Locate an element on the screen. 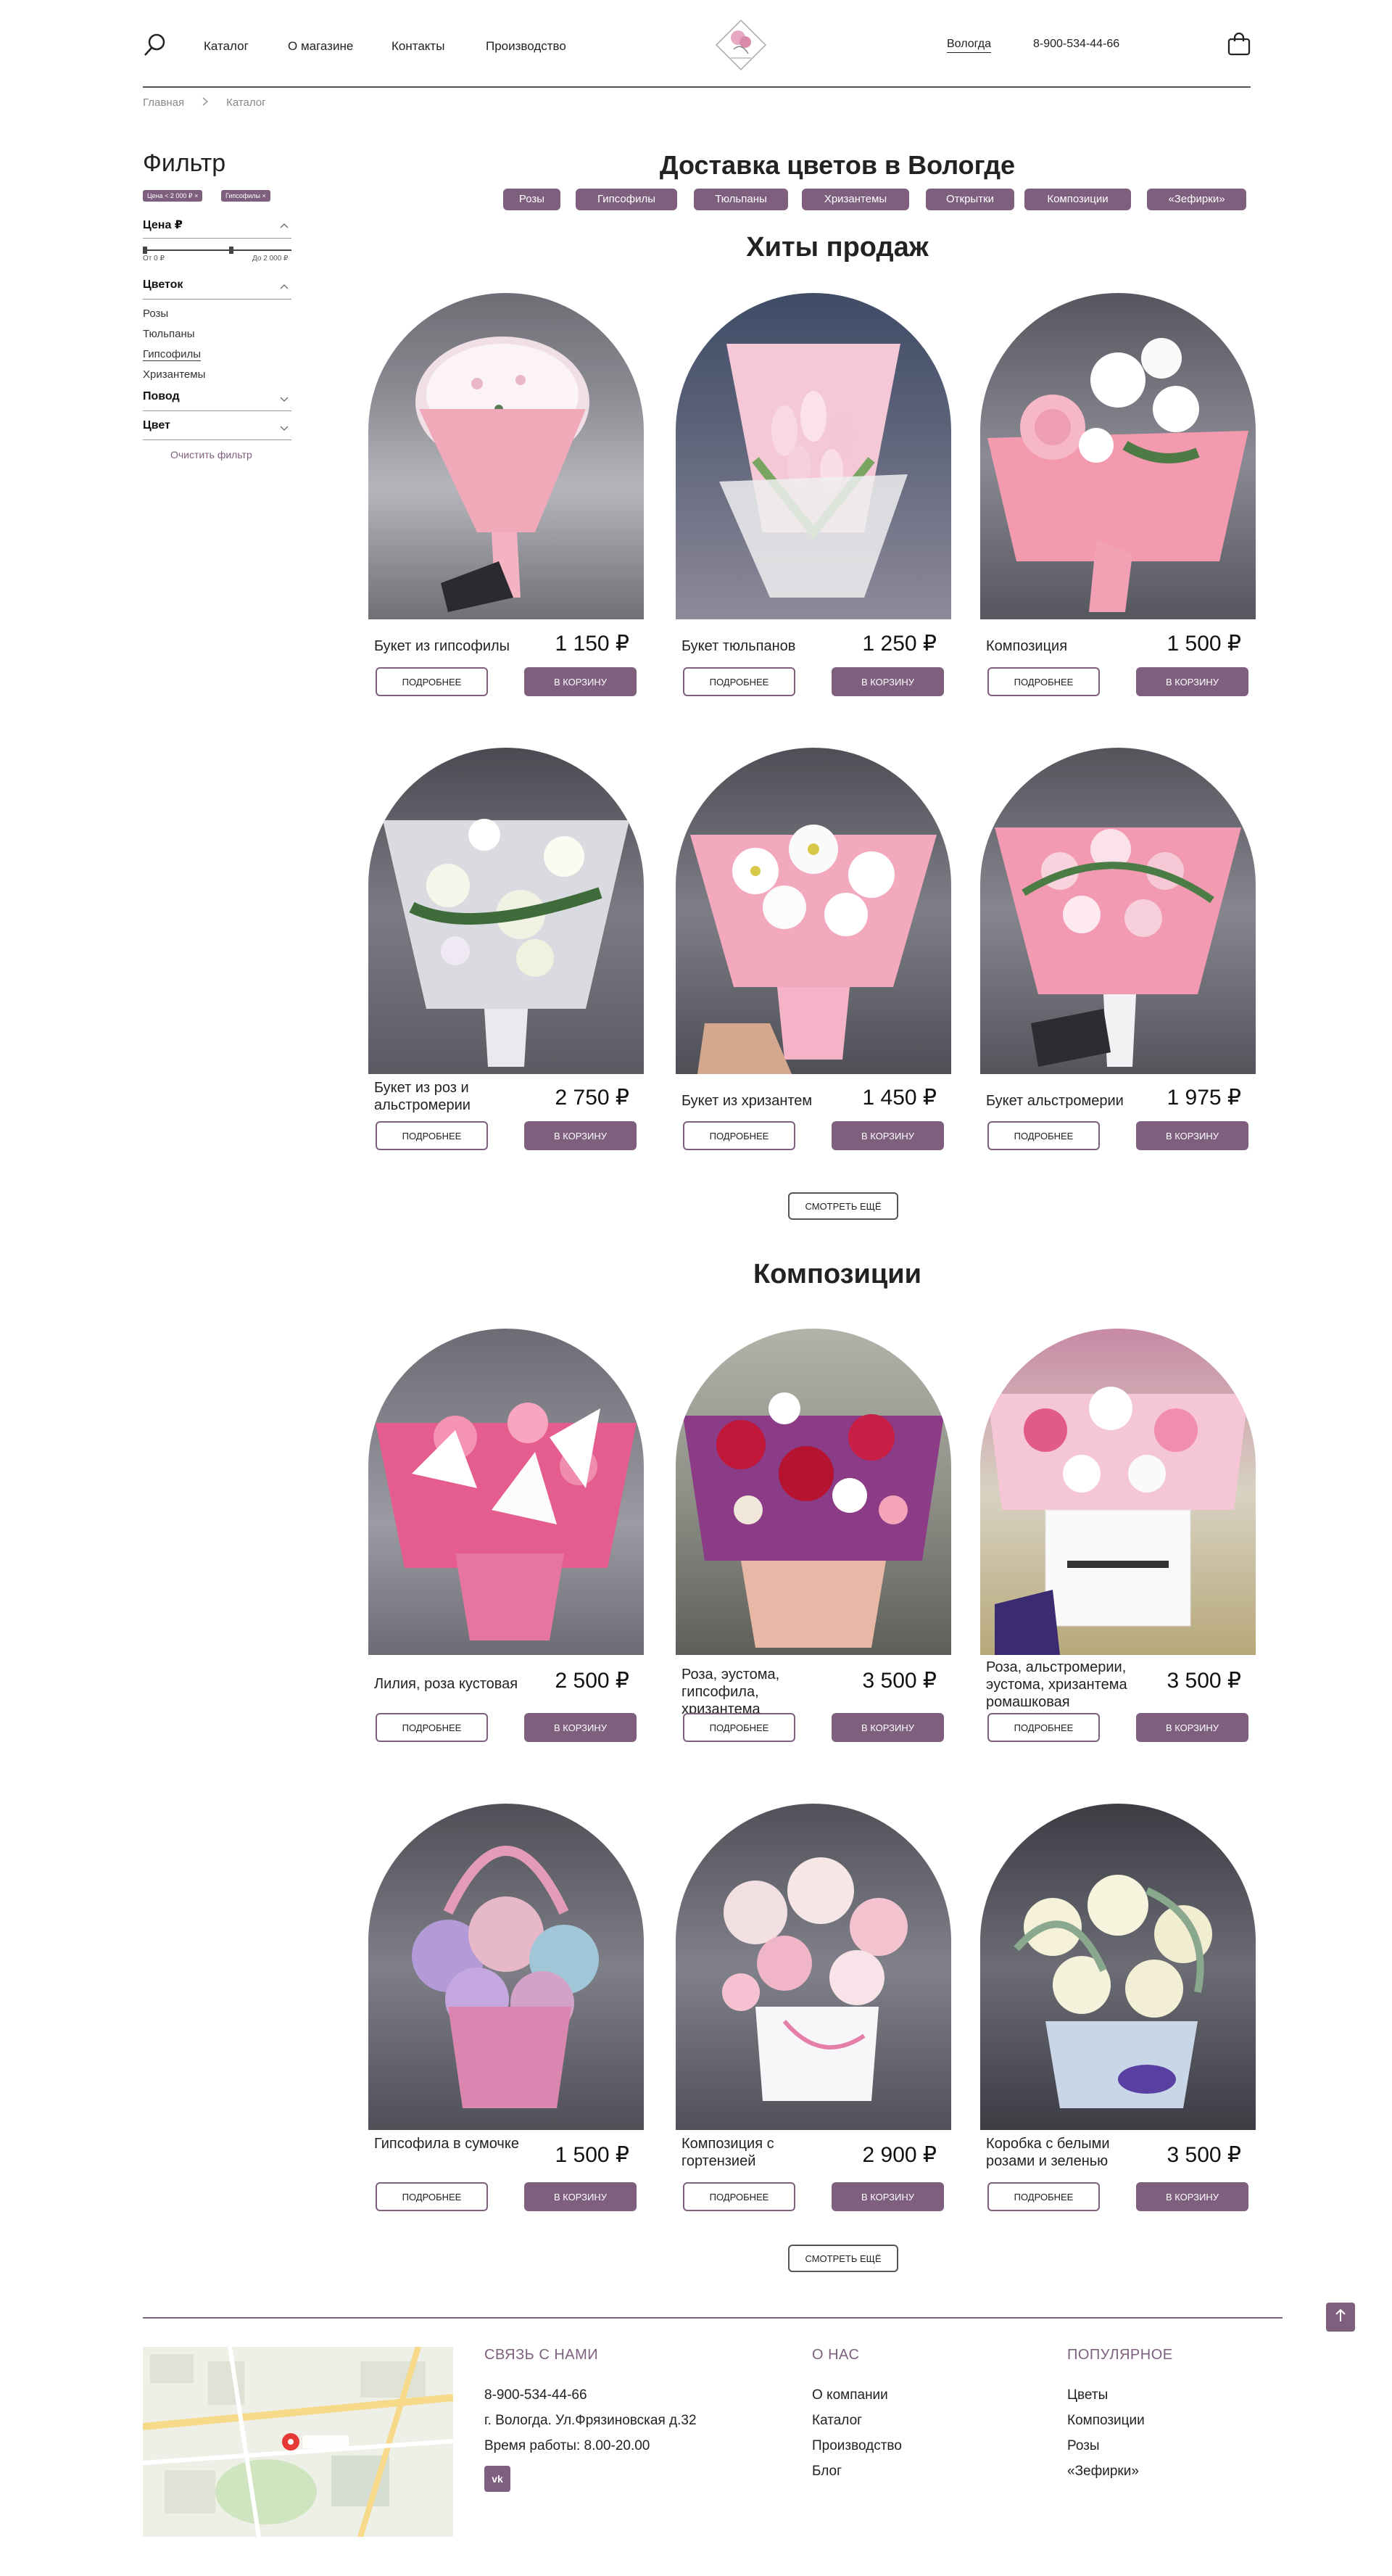  category-cards: Открытки is located at coordinates (970, 199).